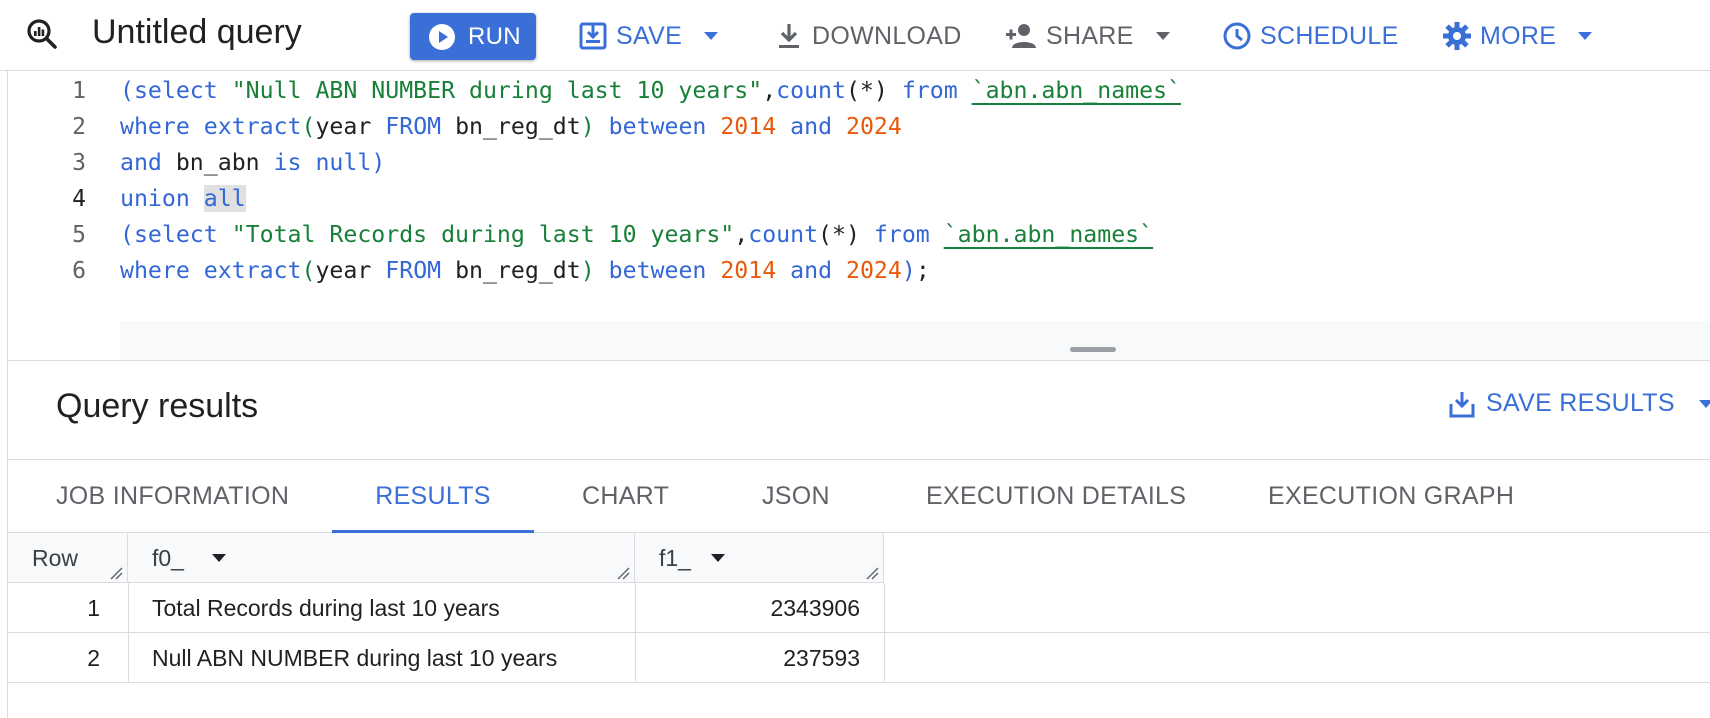 Image resolution: width=1710 pixels, height=718 pixels. Describe the element at coordinates (789, 36) in the screenshot. I see `download-icon` at that location.